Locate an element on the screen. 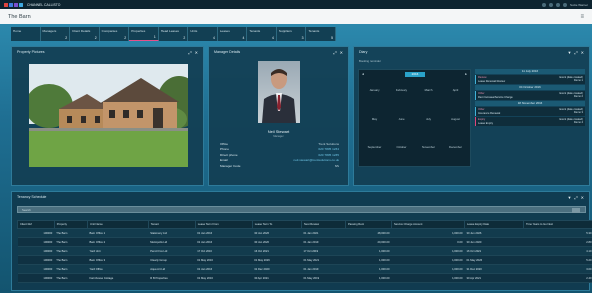  calendar-month: January is located at coordinates (374, 94).